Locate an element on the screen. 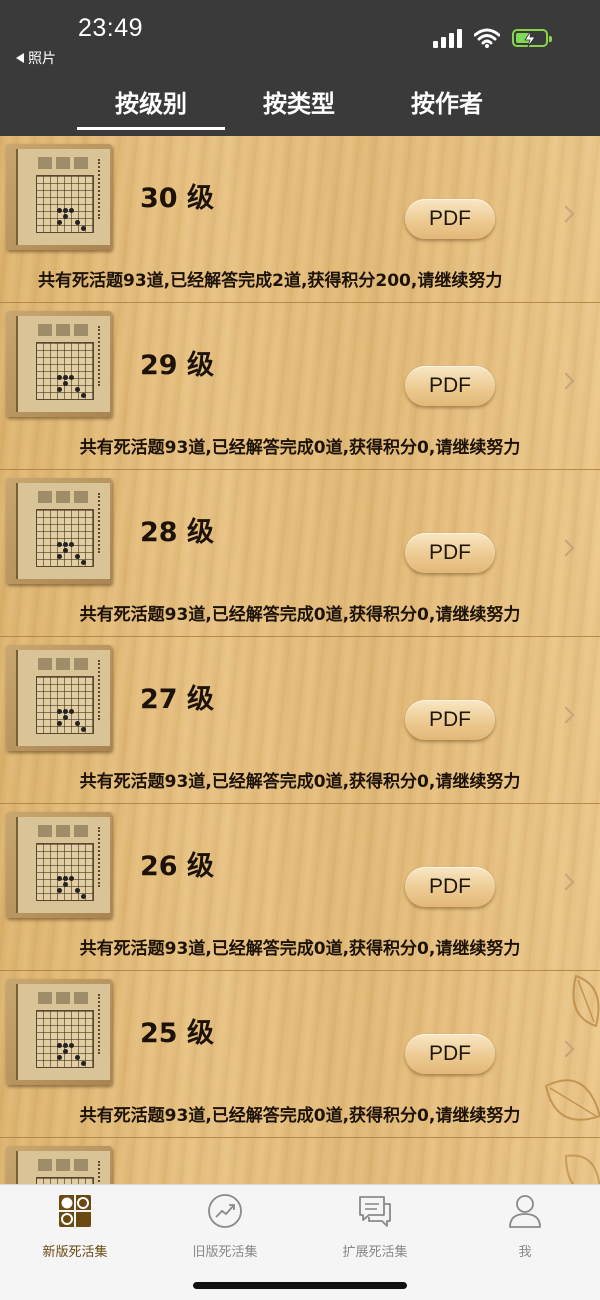 This screenshot has height=1300, width=600. level-title: 25 级 is located at coordinates (177, 1033).